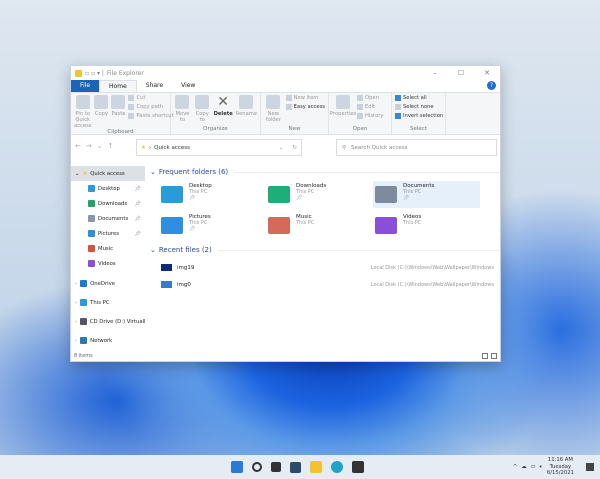 Image resolution: width=600 pixels, height=479 pixels. I want to click on cut-button: Cut, so click(150, 98).